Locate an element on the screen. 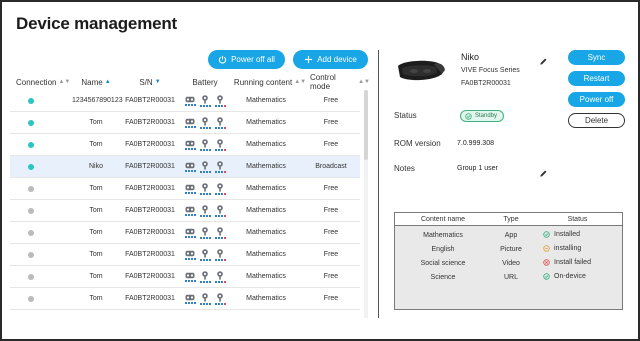 The image size is (640, 341). content-name-cell: Social science is located at coordinates (443, 263).